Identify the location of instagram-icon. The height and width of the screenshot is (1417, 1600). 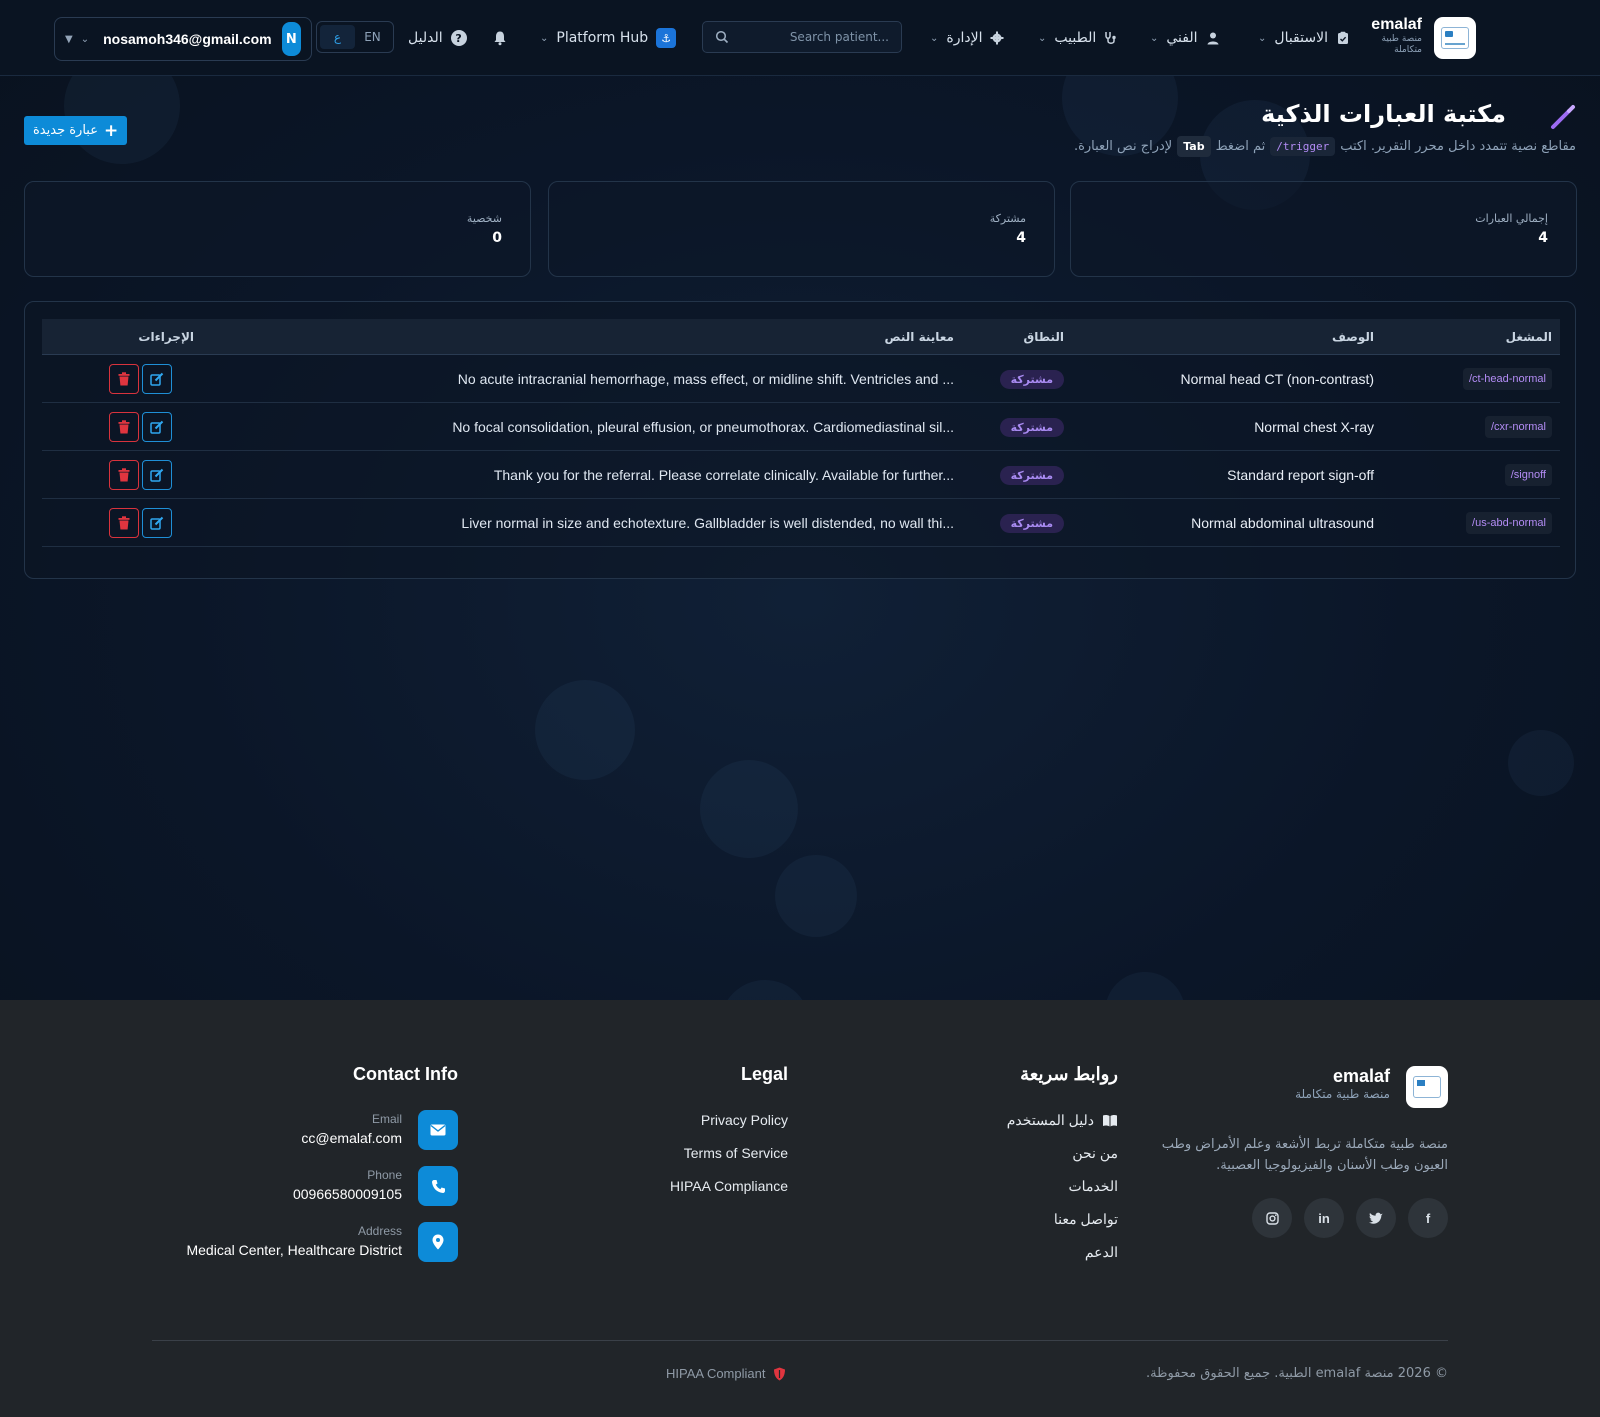
(1272, 1218).